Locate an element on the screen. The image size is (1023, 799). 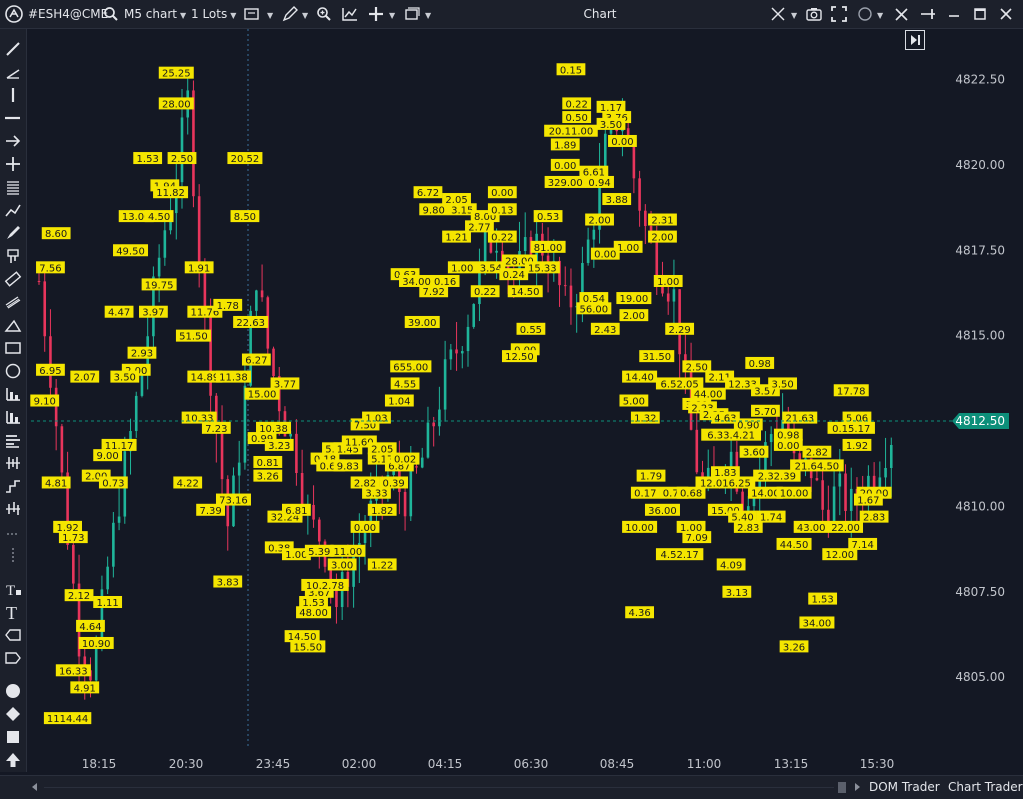
trade-label: 0.24 is located at coordinates (514, 274).